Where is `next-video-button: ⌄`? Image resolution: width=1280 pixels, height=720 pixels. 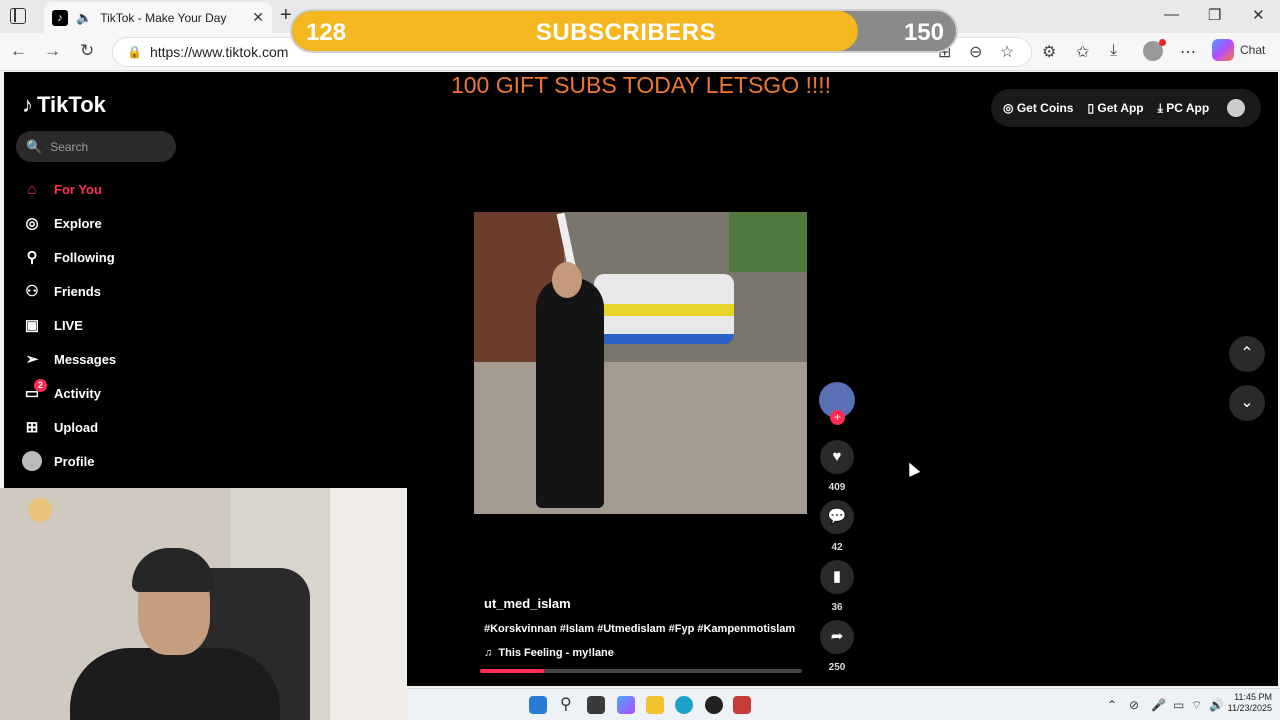 next-video-button: ⌄ is located at coordinates (1247, 403).